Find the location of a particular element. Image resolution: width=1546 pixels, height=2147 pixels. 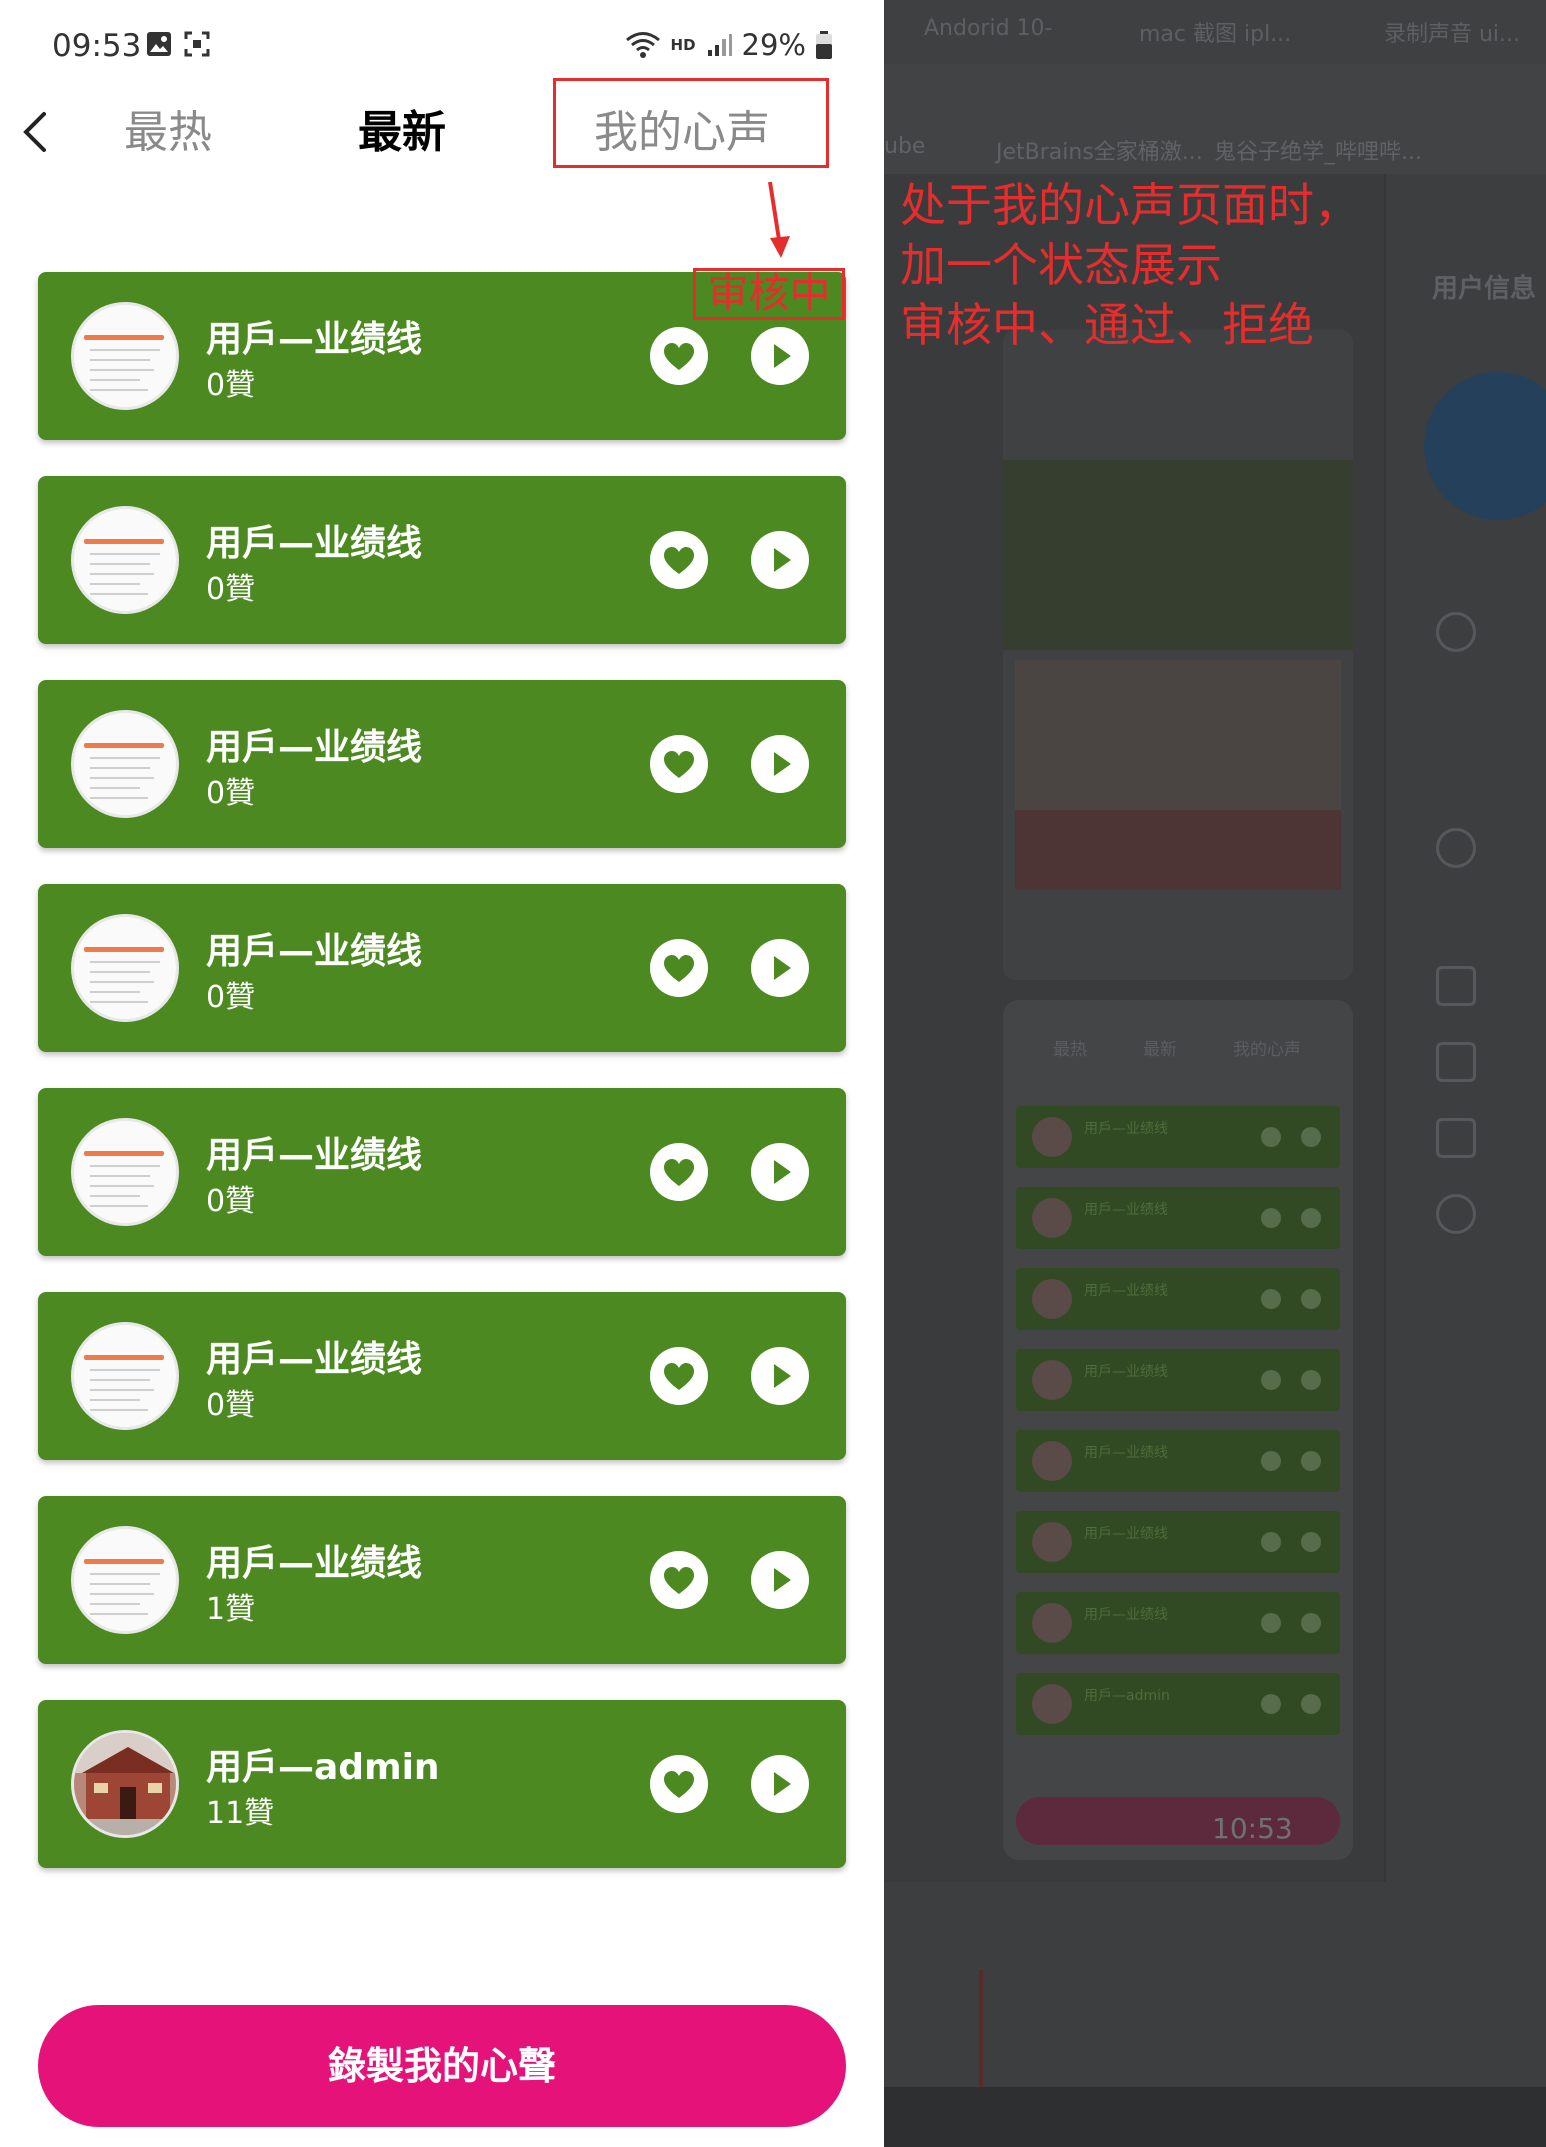

mini-tab: 最新 is located at coordinates (1160, 1050).